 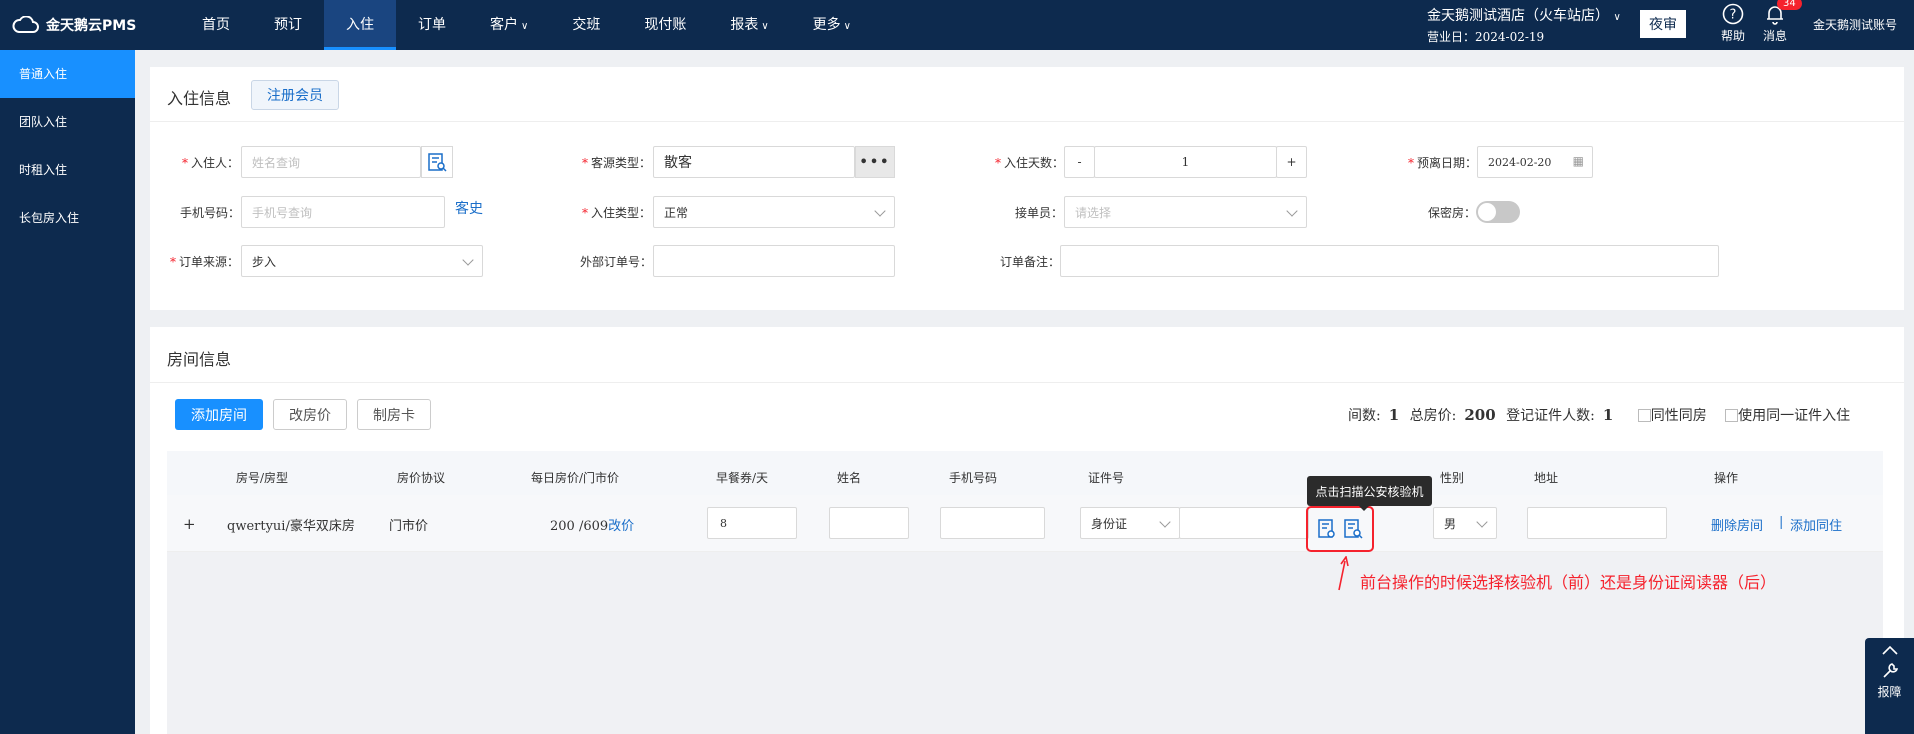 I want to click on nav-label: 首页, so click(x=216, y=25).